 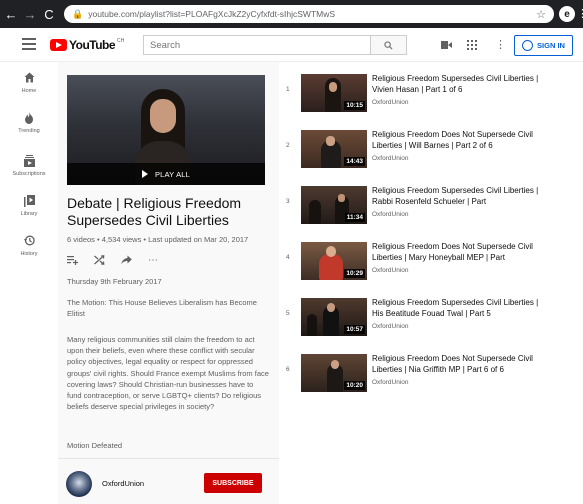 I want to click on playlist-actions: ⋯, so click(x=120, y=261).